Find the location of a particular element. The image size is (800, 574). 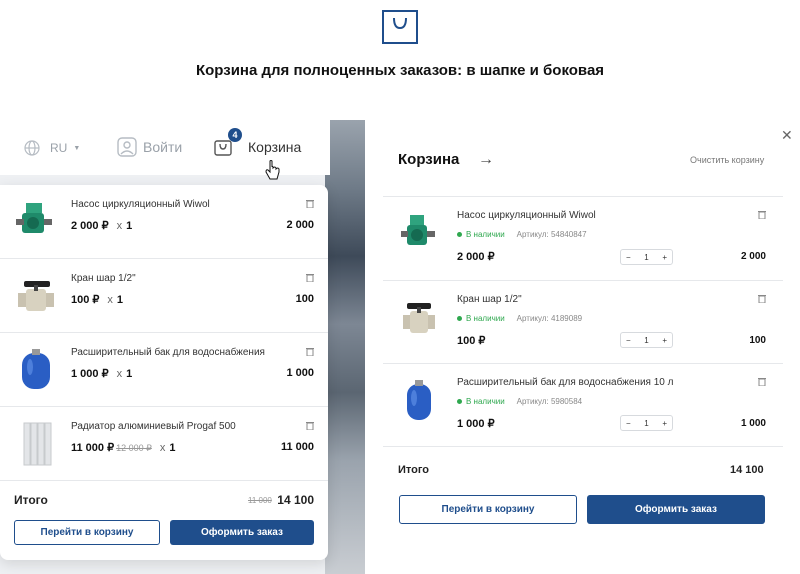

item-sku: Артикул: 4189089 is located at coordinates (549, 318).